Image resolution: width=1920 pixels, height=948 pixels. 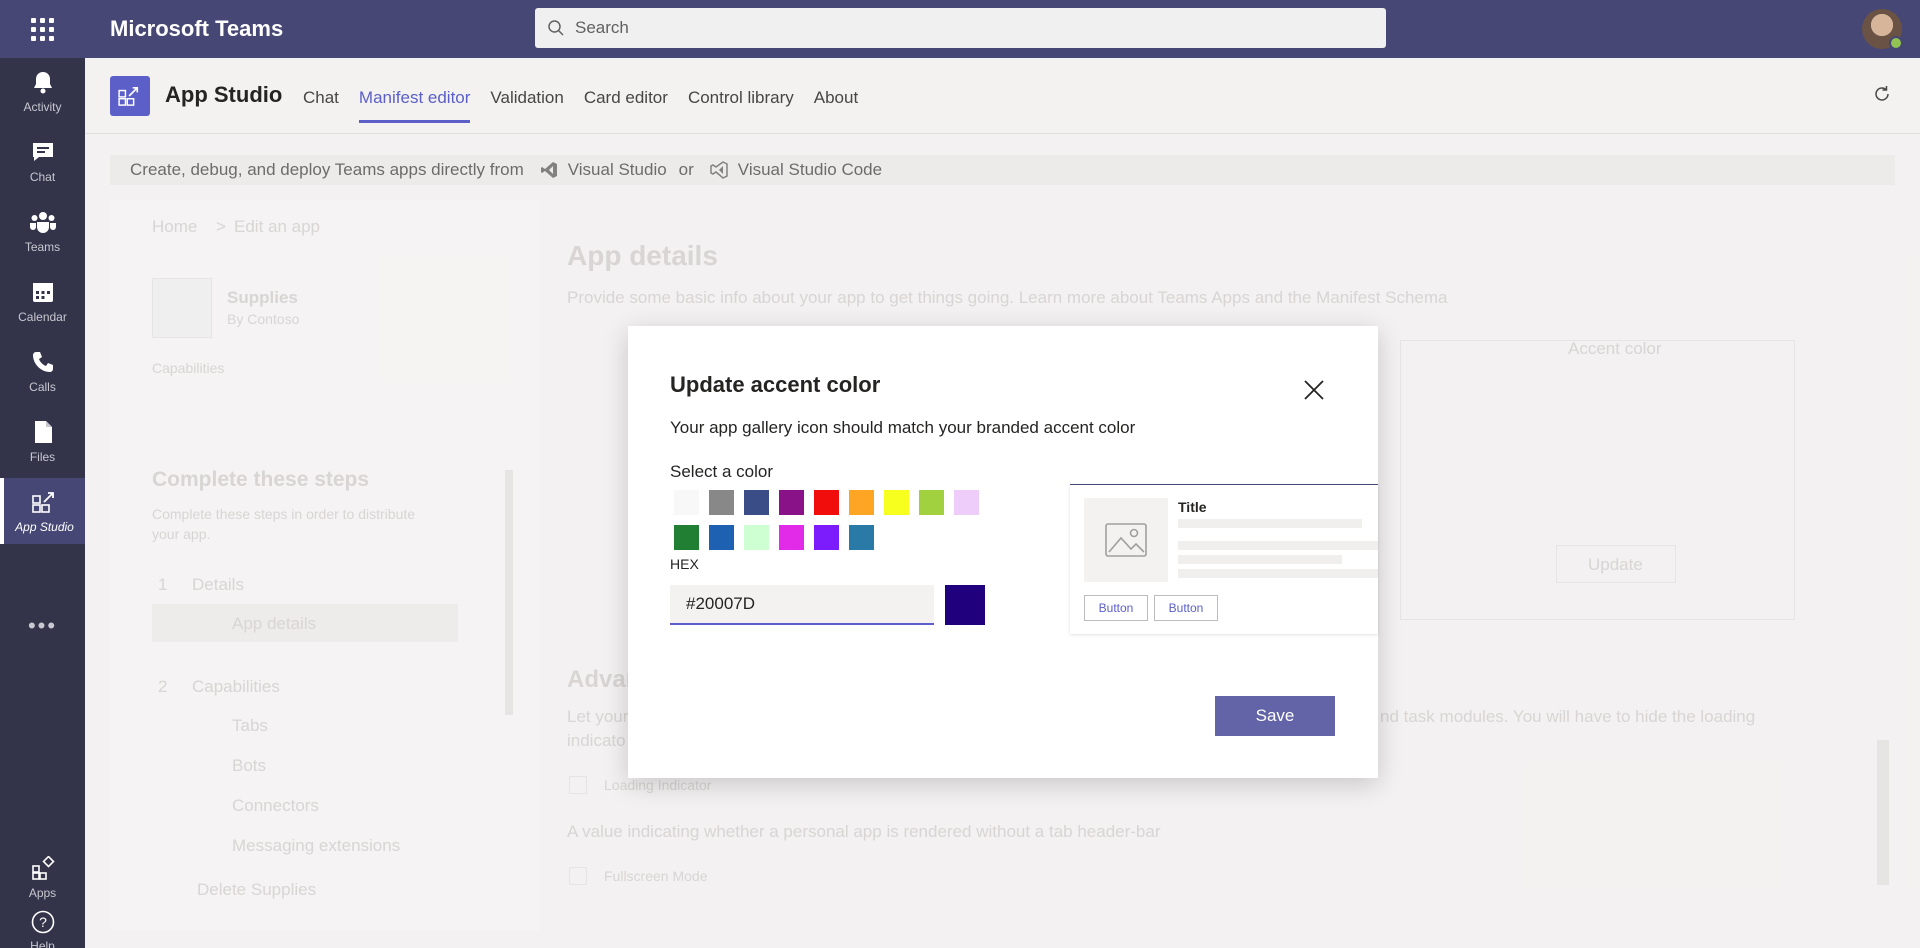 I want to click on close-button, so click(x=1314, y=390).